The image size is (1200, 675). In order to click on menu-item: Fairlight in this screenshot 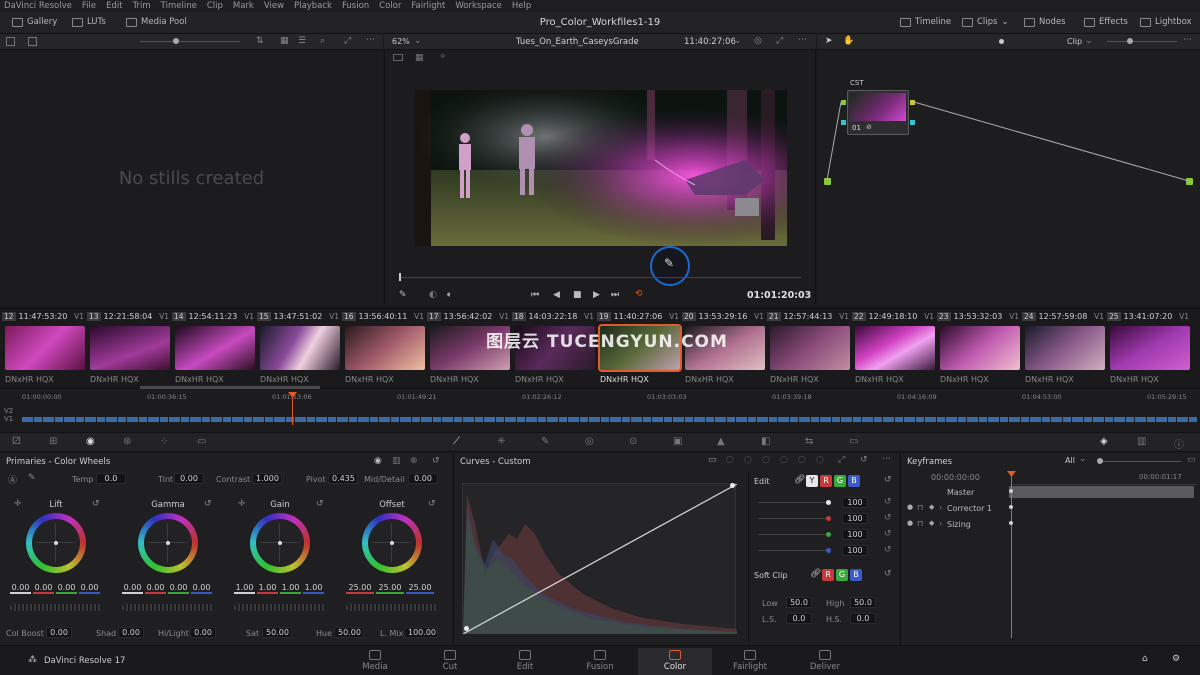, I will do `click(428, 6)`.